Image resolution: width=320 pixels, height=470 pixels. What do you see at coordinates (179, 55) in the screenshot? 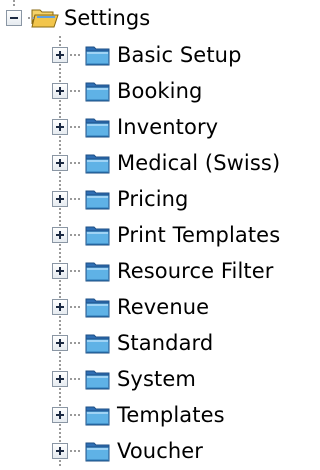
I see `tree-node-label: Basic Setup` at bounding box center [179, 55].